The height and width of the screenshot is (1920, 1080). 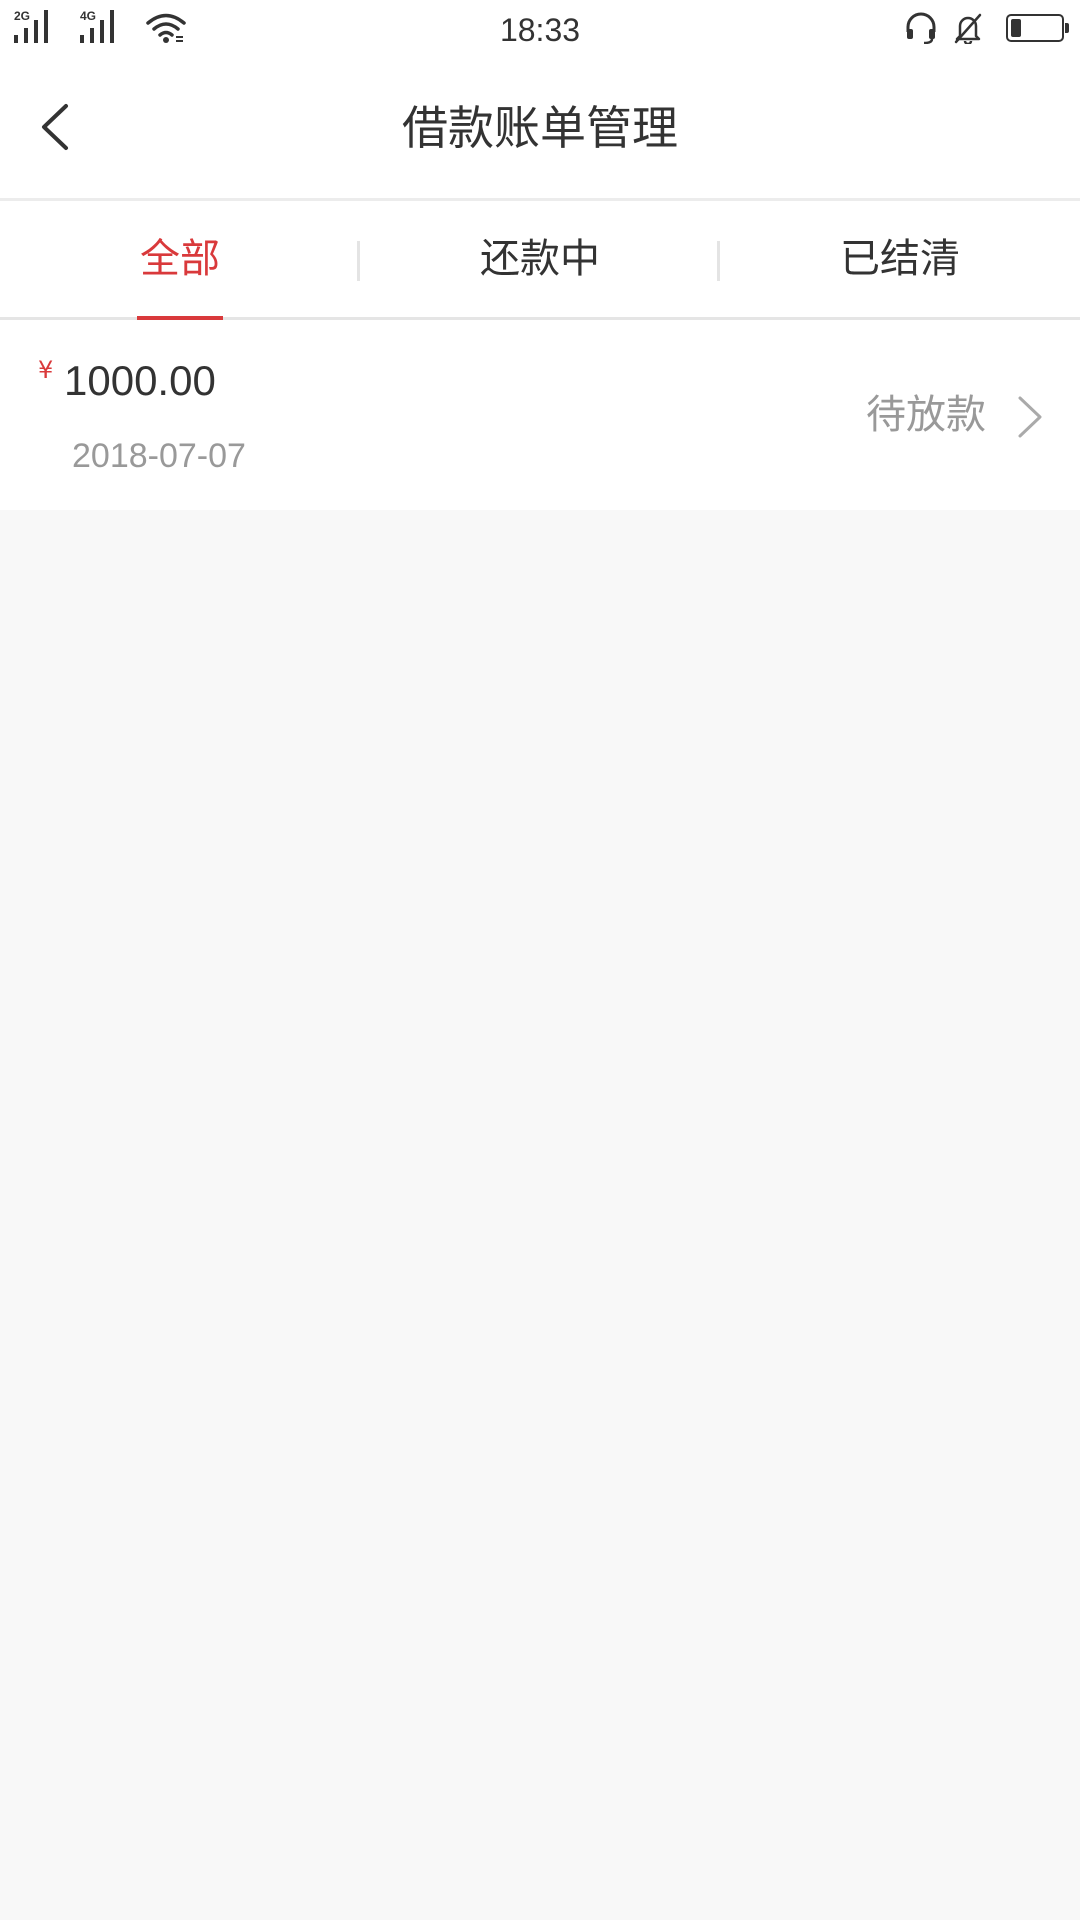 I want to click on tab-label: 还款中, so click(x=540, y=259).